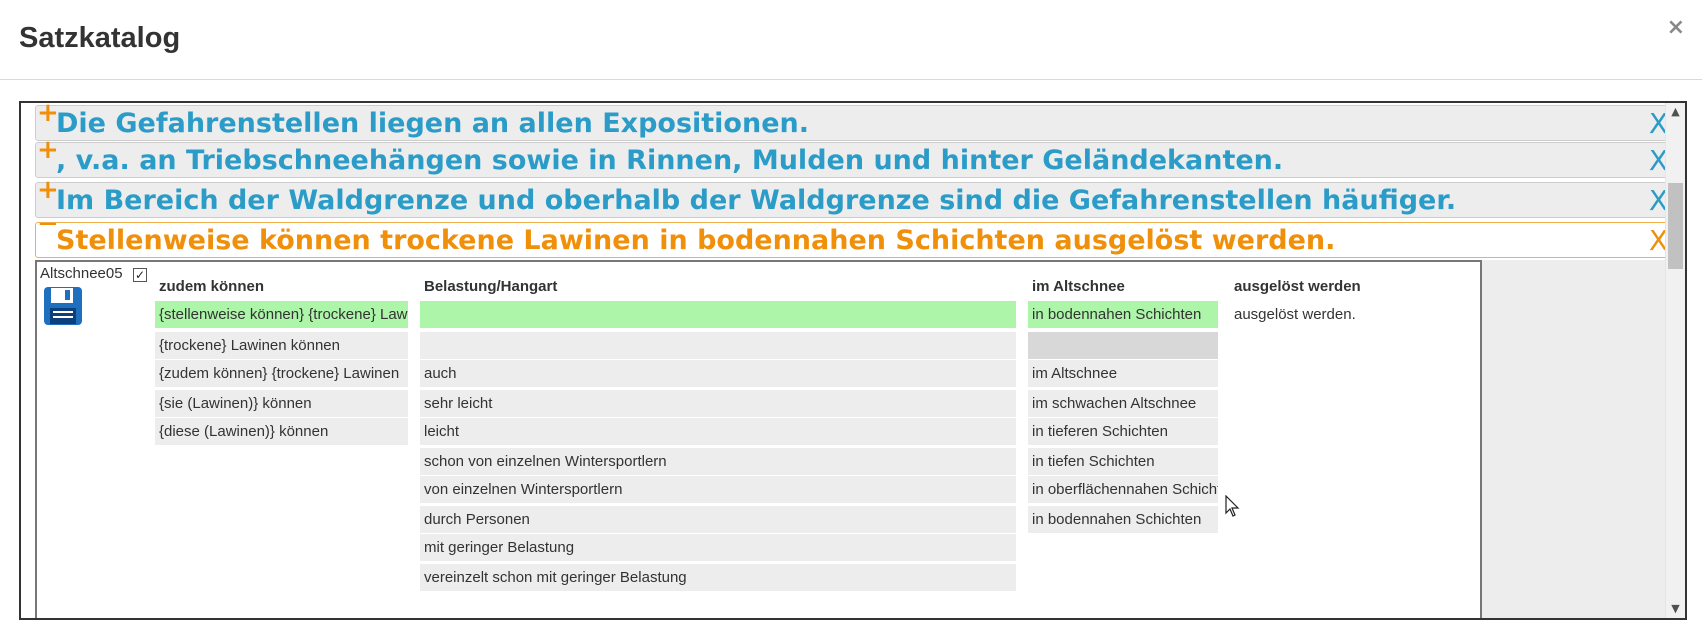  Describe the element at coordinates (851, 40) in the screenshot. I see `modal-header: Satzkatalog ×` at that location.